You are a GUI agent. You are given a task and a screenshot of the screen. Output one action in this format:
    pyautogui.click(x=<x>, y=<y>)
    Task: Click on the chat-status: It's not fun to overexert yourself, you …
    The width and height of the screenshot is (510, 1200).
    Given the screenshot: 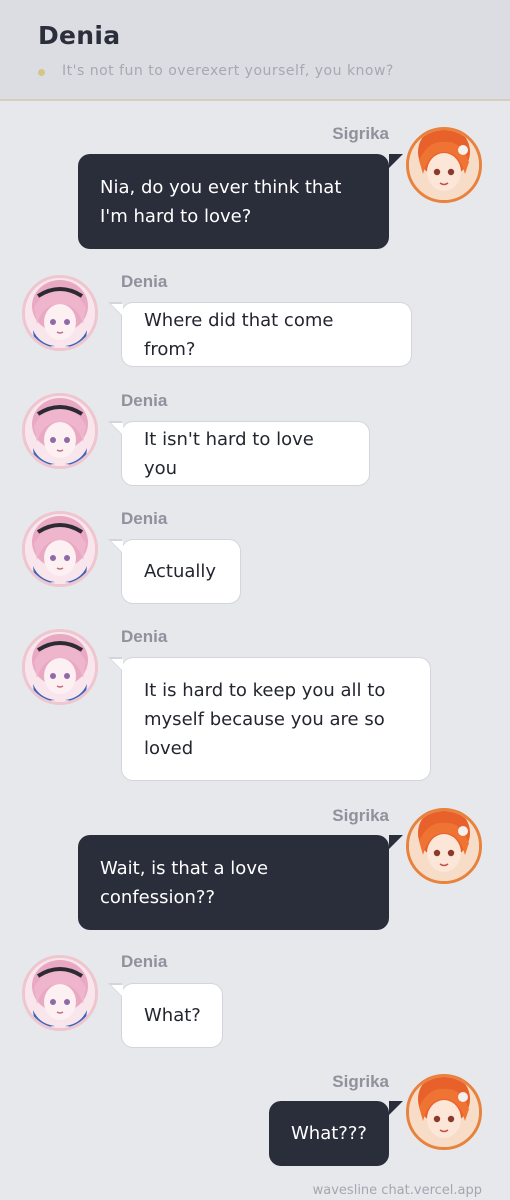 What is the action you would take?
    pyautogui.click(x=228, y=71)
    